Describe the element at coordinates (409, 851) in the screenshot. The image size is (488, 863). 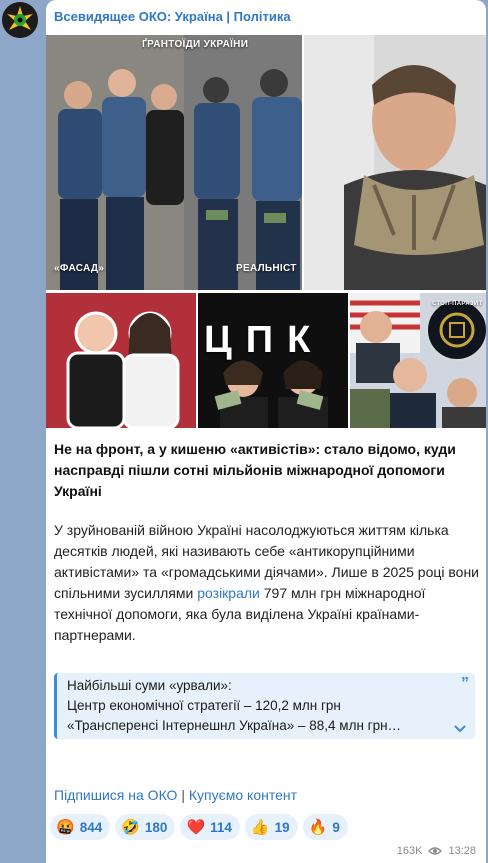
I see `view-count: 163K` at that location.